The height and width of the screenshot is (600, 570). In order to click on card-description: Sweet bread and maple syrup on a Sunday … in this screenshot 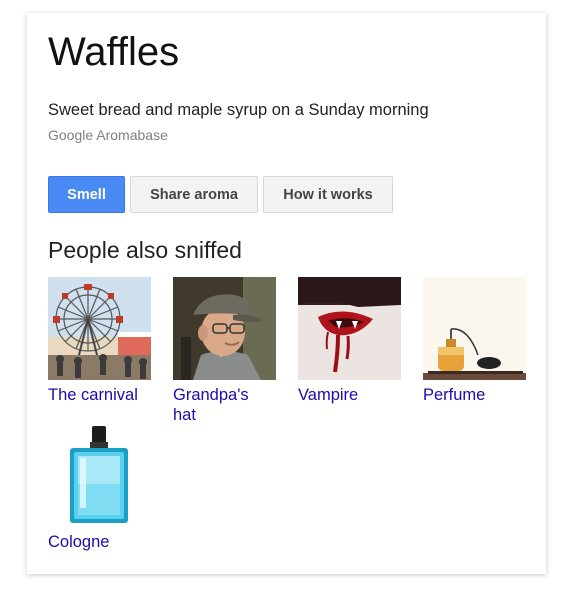, I will do `click(238, 110)`.